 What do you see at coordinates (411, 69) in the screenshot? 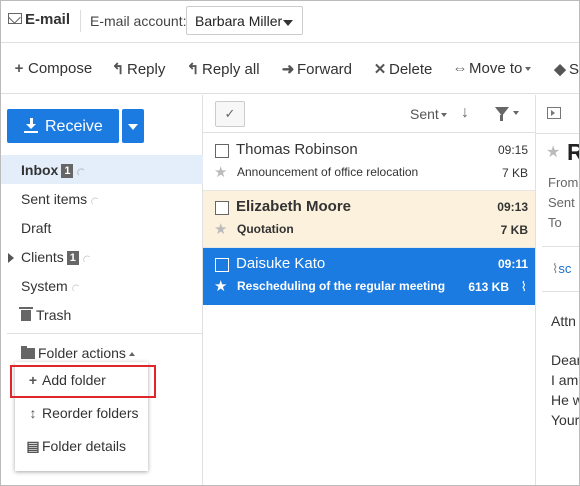
I see `delete-label: Delete` at bounding box center [411, 69].